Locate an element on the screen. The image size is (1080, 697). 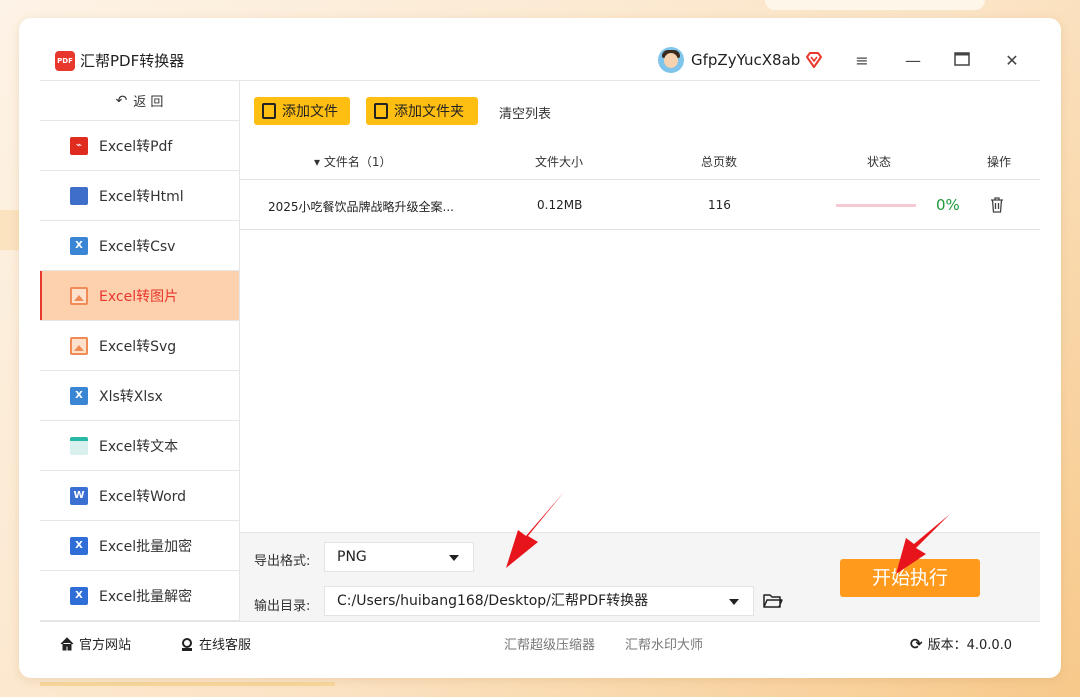
sort-name-header: ▾ 文件名（1） is located at coordinates (353, 161).